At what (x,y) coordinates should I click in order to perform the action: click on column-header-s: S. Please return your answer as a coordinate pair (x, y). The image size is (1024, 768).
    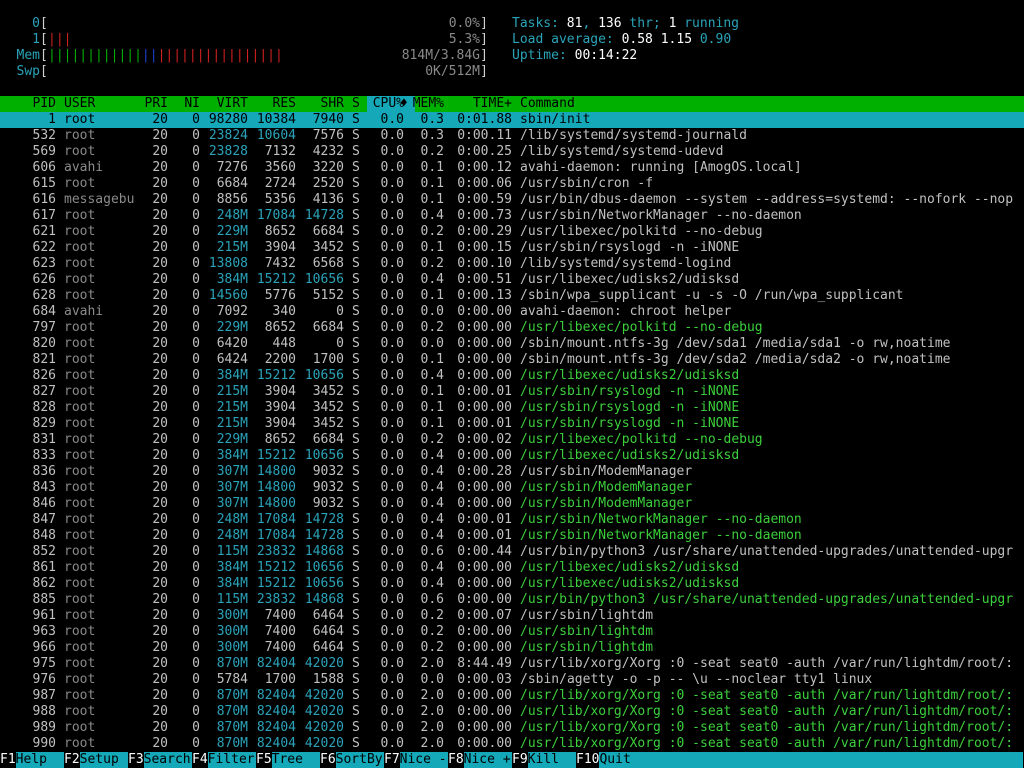
    Looking at the image, I should click on (357, 104).